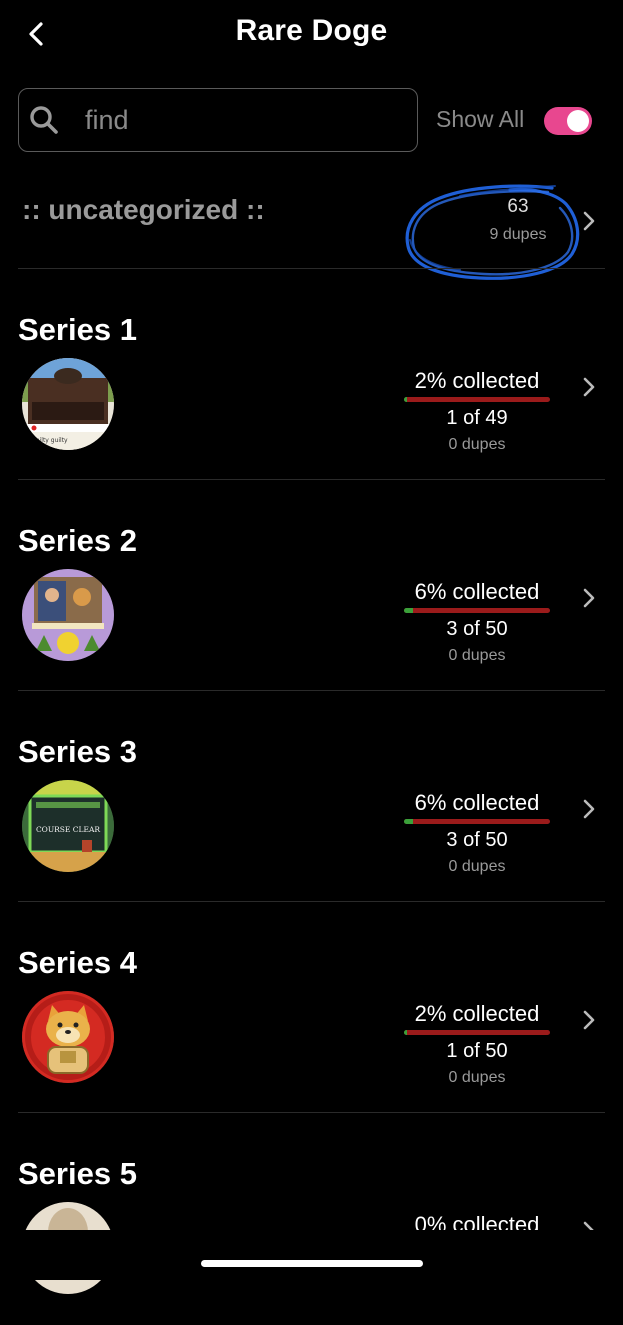  I want to click on uncategorized-count: 63, so click(518, 206).